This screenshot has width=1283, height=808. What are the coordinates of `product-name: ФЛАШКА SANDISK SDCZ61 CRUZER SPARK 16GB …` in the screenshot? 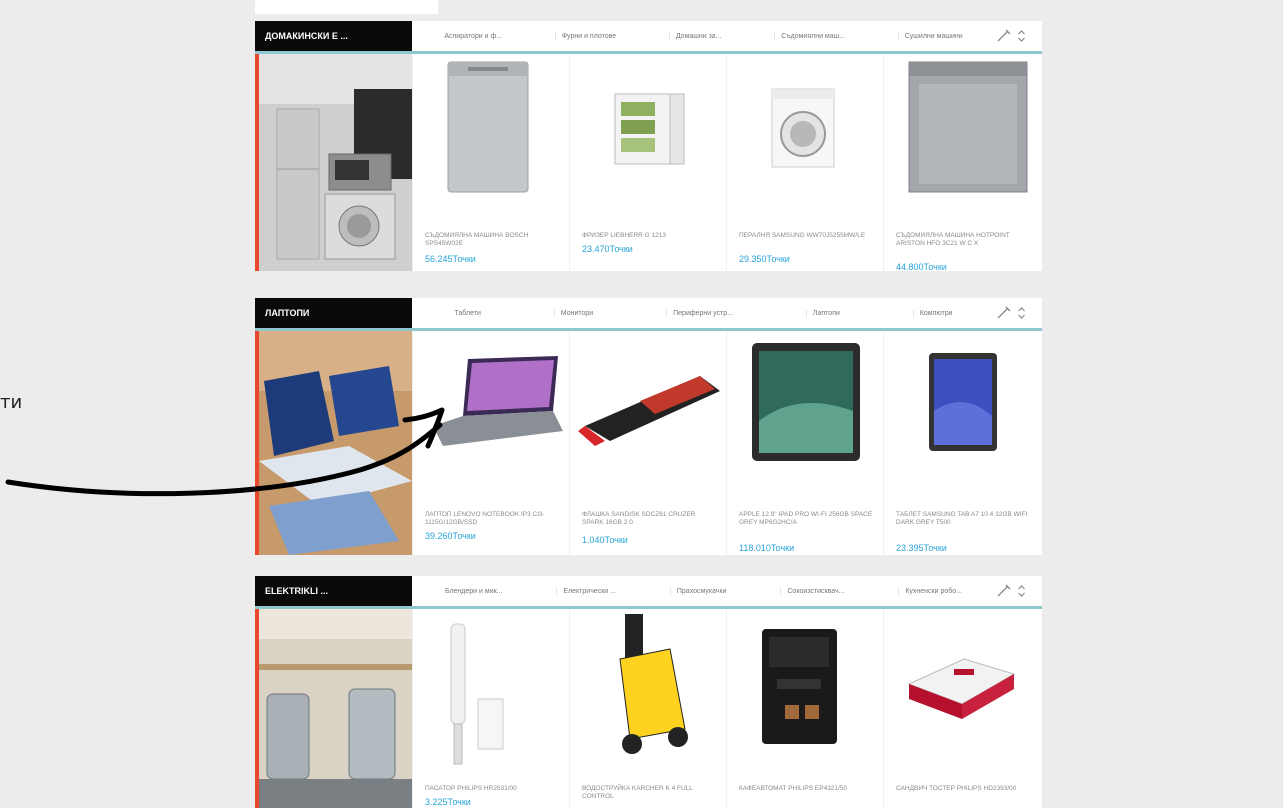 It's located at (649, 519).